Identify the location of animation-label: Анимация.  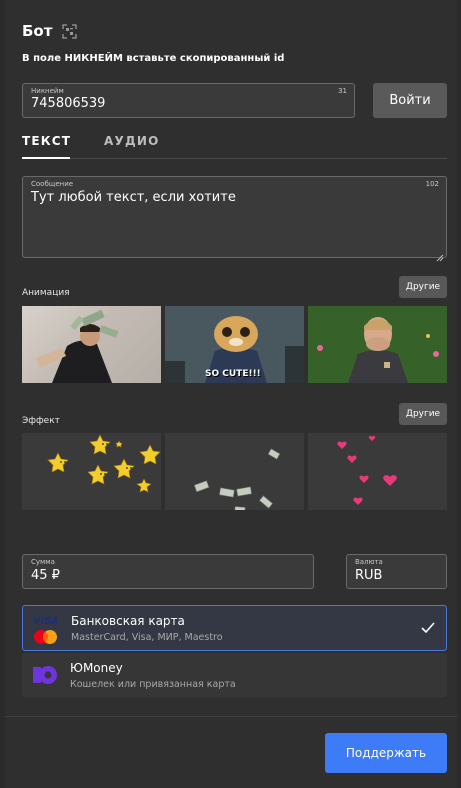
(46, 293).